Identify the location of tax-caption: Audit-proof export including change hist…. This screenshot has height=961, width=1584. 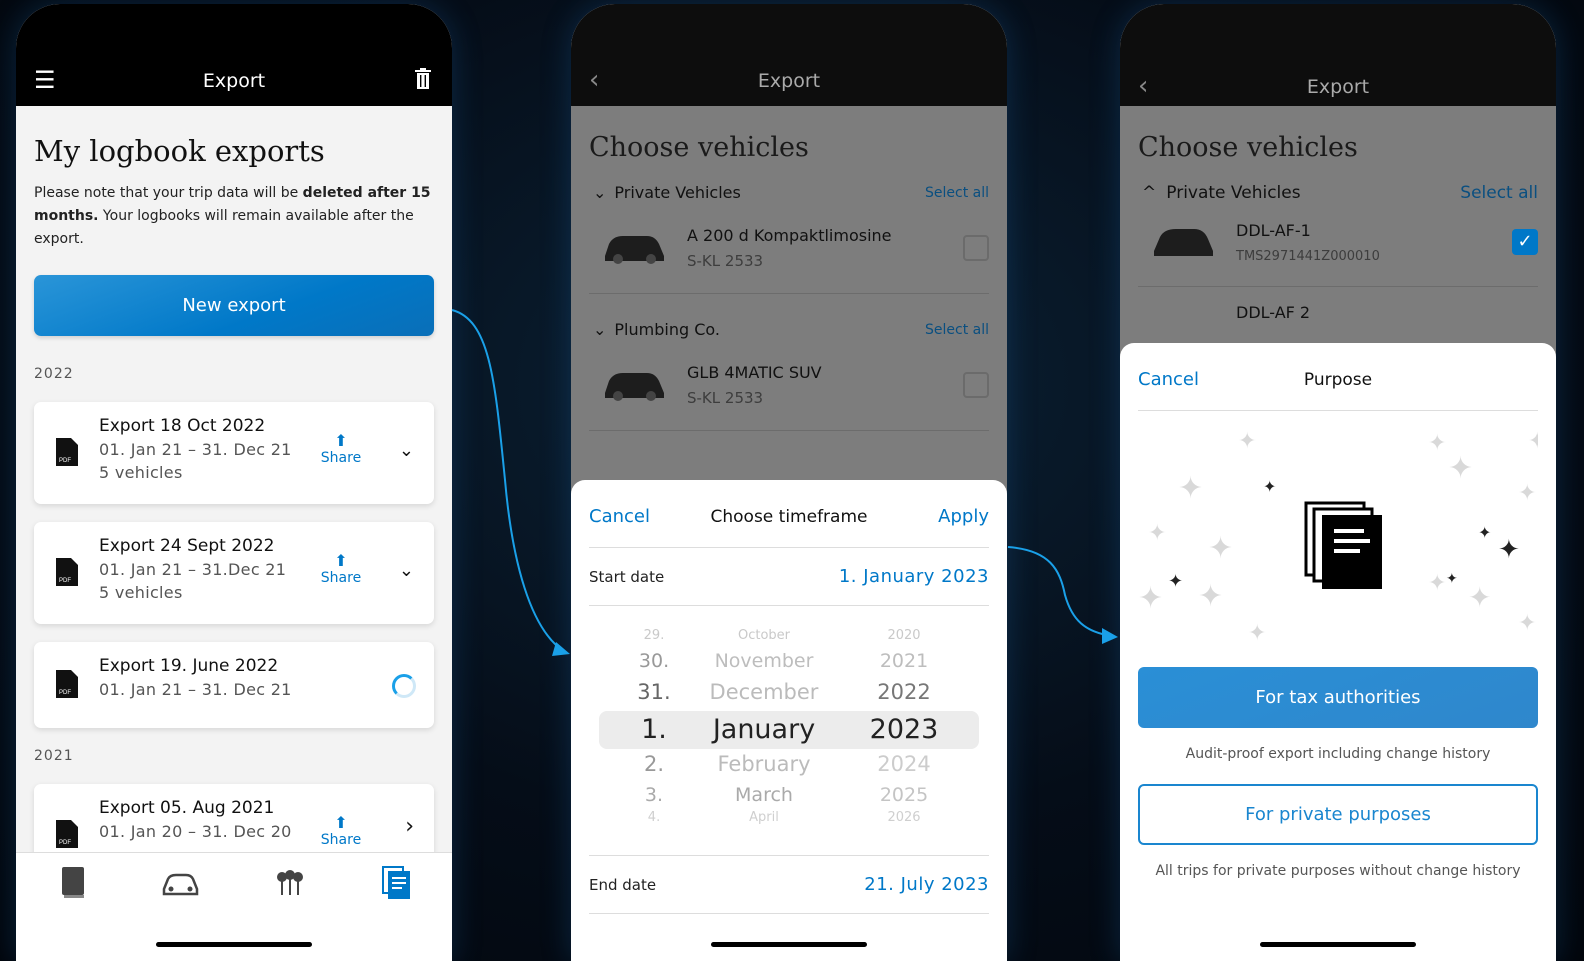
(1338, 754).